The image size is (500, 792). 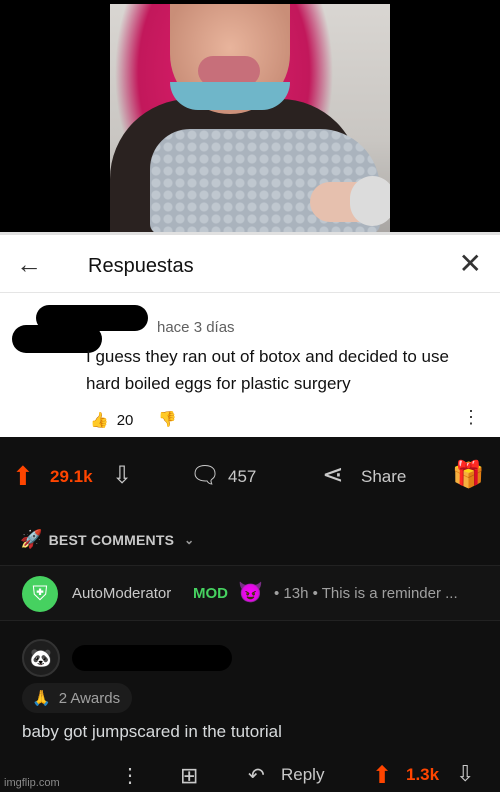 What do you see at coordinates (111, 539) in the screenshot?
I see `sort-label: BEST COMMENTS` at bounding box center [111, 539].